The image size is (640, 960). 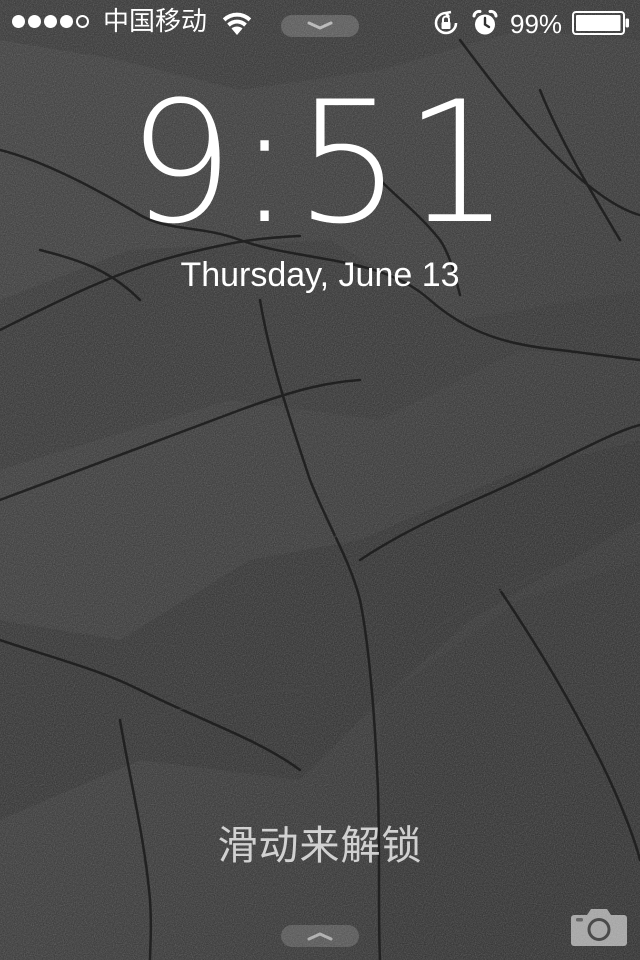 I want to click on carrier-name: 中国移动, so click(x=155, y=22).